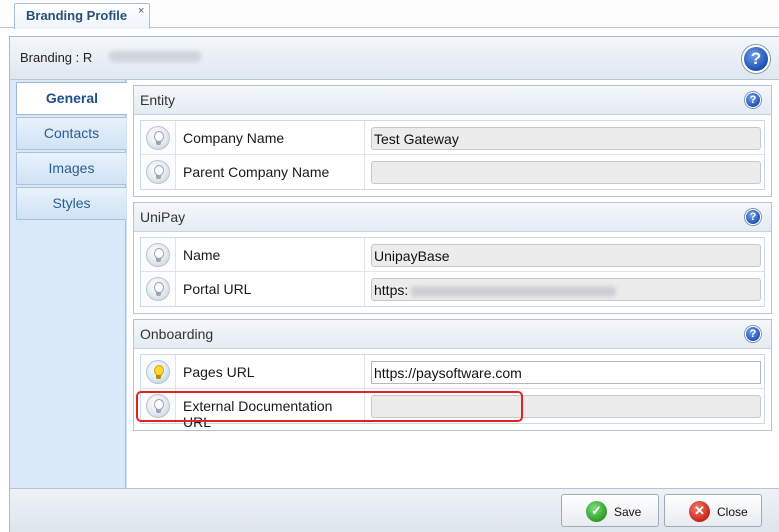 The image size is (779, 532). Describe the element at coordinates (71, 168) in the screenshot. I see `tab-images: Images` at that location.